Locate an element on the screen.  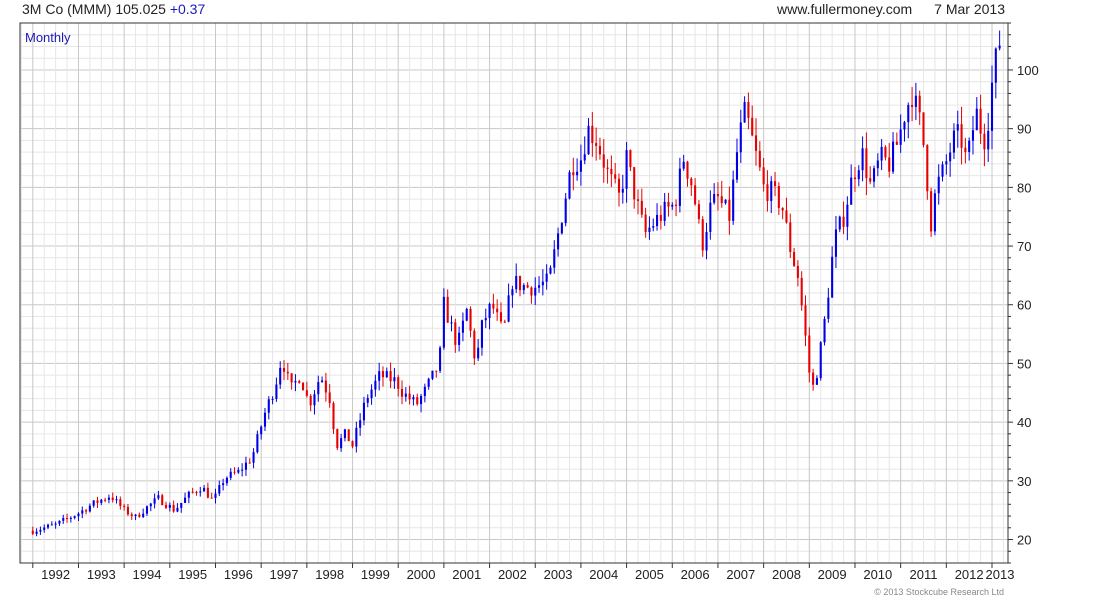
x-tick-label: 2002 is located at coordinates (512, 574).